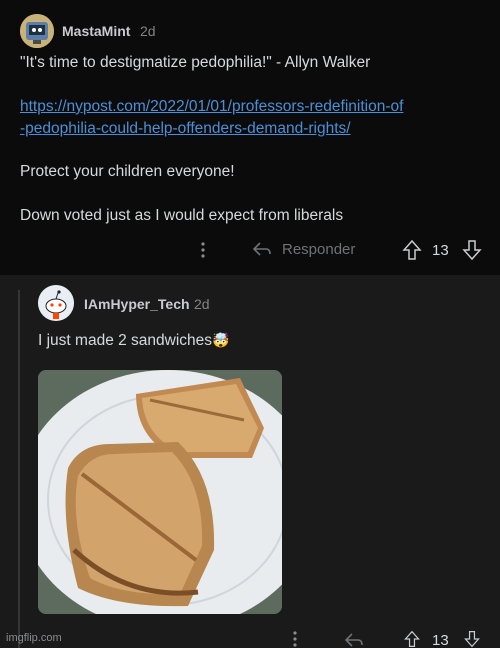 Image resolution: width=500 pixels, height=648 pixels. I want to click on imgflip-watermark: imgflip.com, so click(34, 638).